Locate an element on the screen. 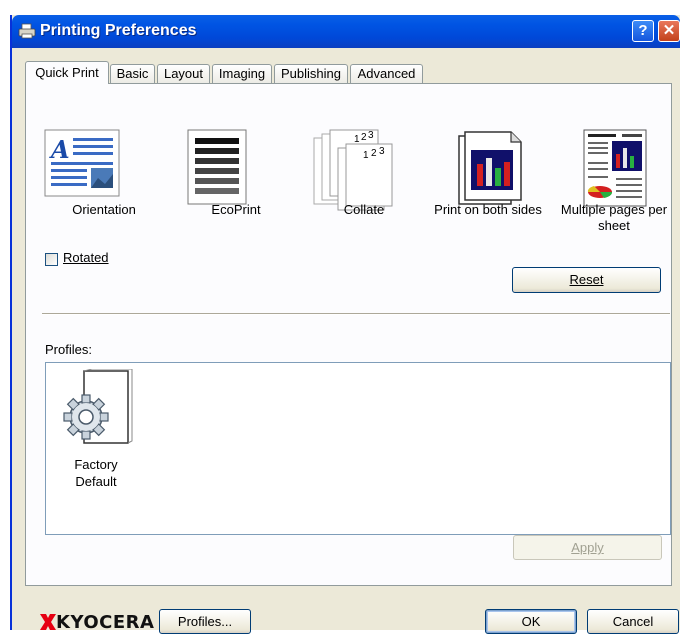  ecoprint-label: EcoPrint is located at coordinates (236, 209).